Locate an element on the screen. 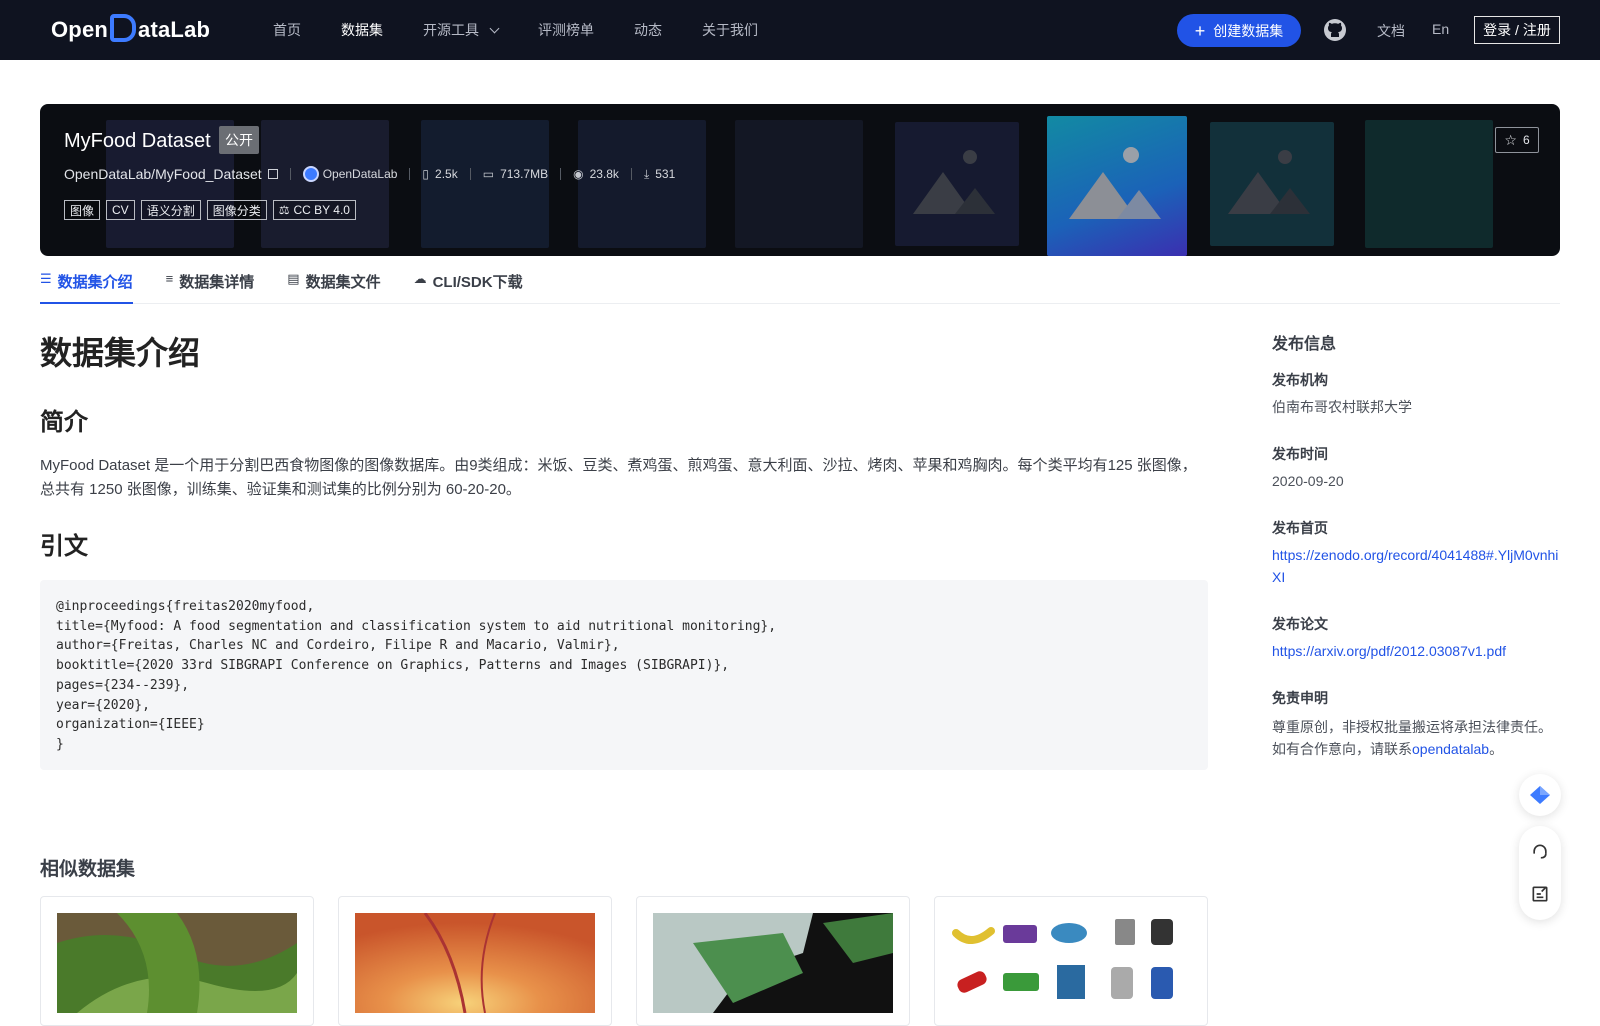 The width and height of the screenshot is (1600, 1026). create-dataset-button: + 创建数据集 is located at coordinates (1239, 30).